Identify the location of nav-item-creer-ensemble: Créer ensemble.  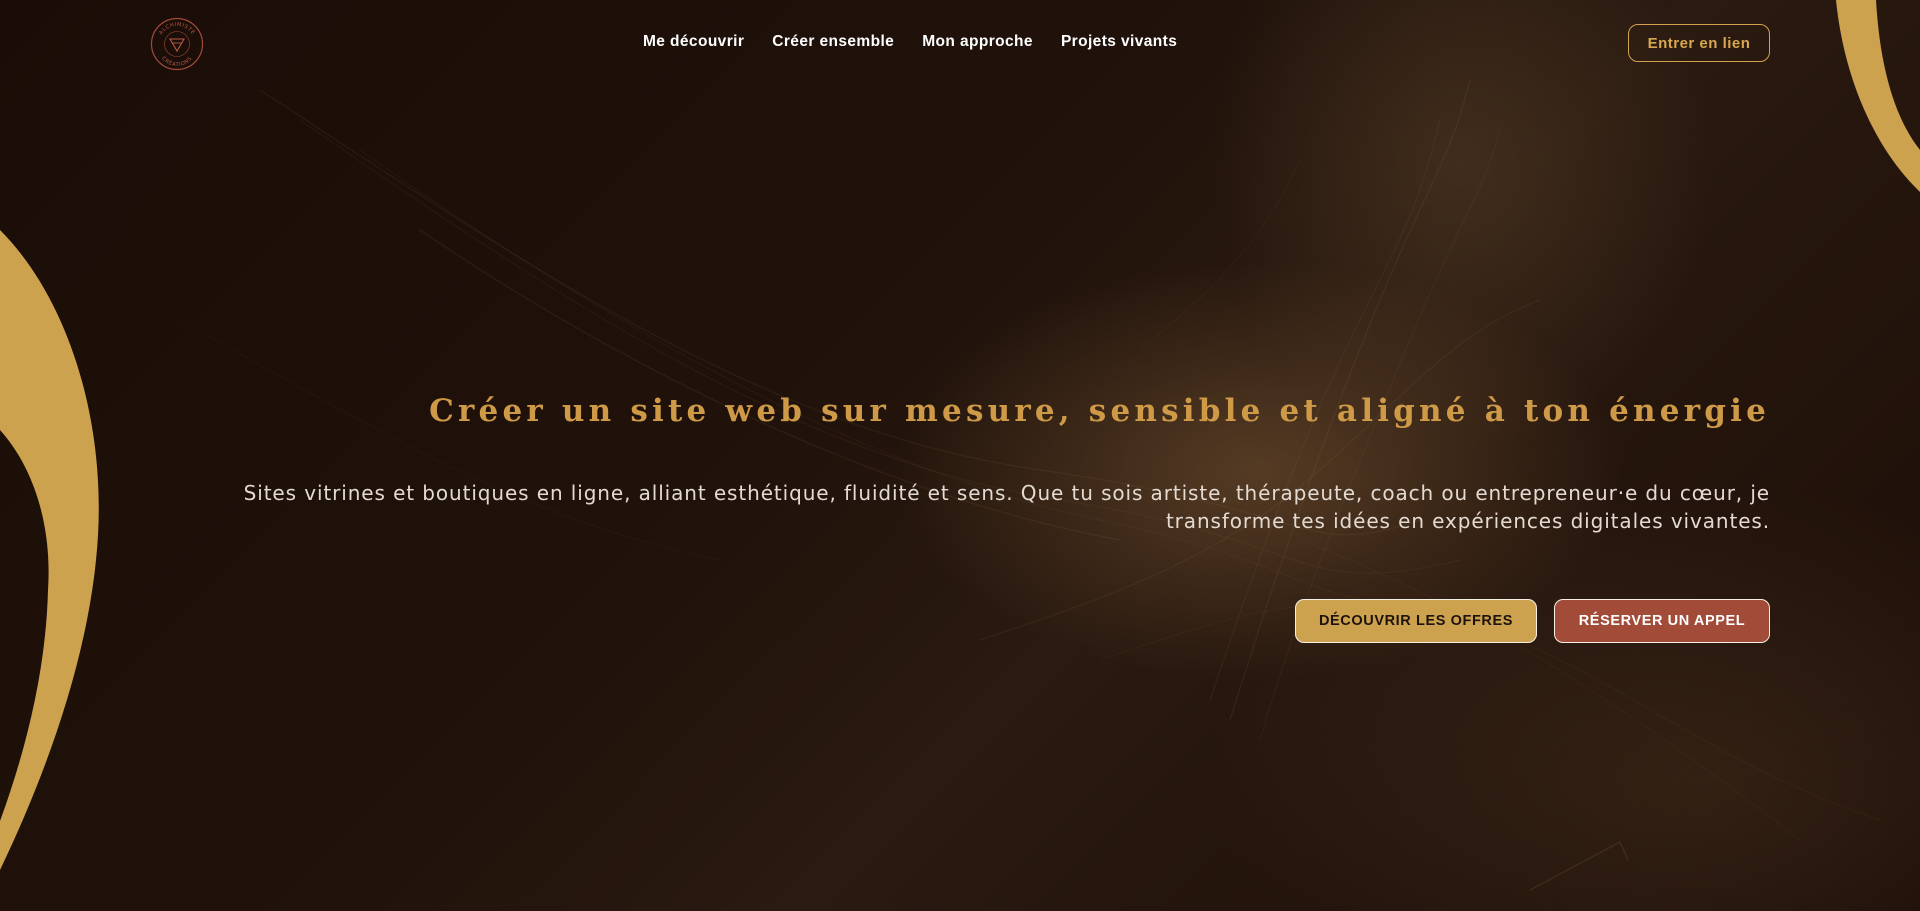
(833, 42).